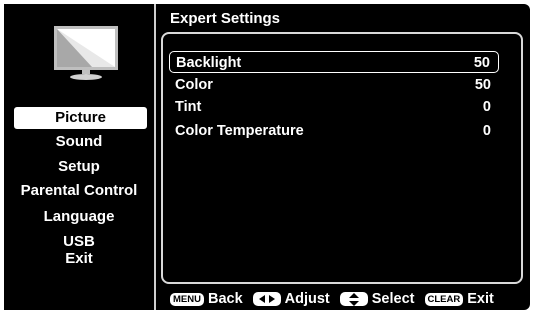  What do you see at coordinates (480, 299) in the screenshot?
I see `exit-hint: Exit` at bounding box center [480, 299].